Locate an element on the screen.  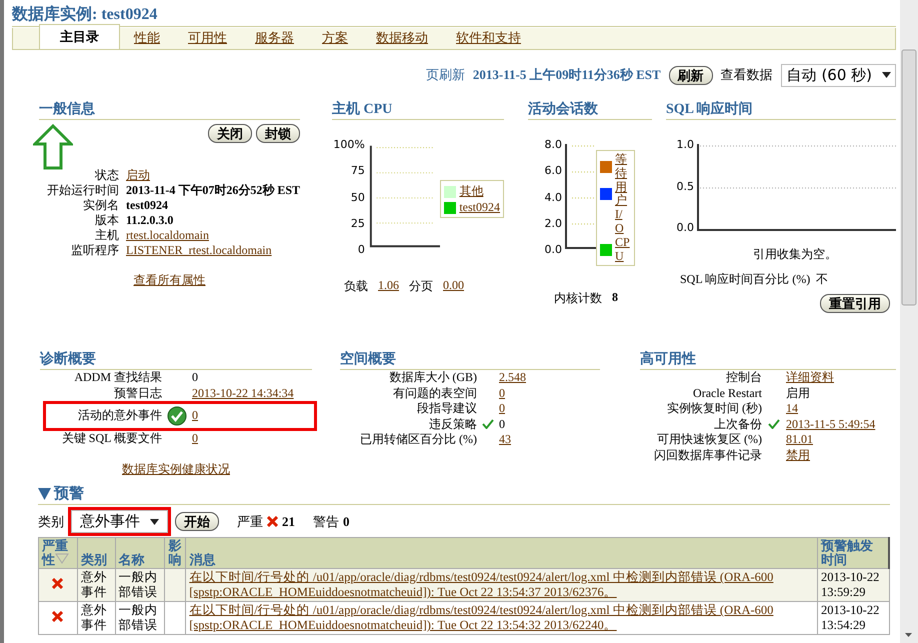
view-data-select: 自动 (60 秒) is located at coordinates (838, 75).